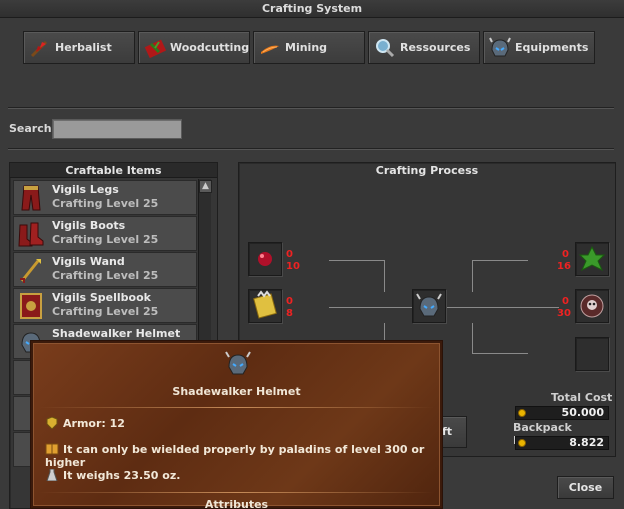 The height and width of the screenshot is (509, 624). I want to click on list-item: Vigils Spellbook Crafting Level 25, so click(105, 305).